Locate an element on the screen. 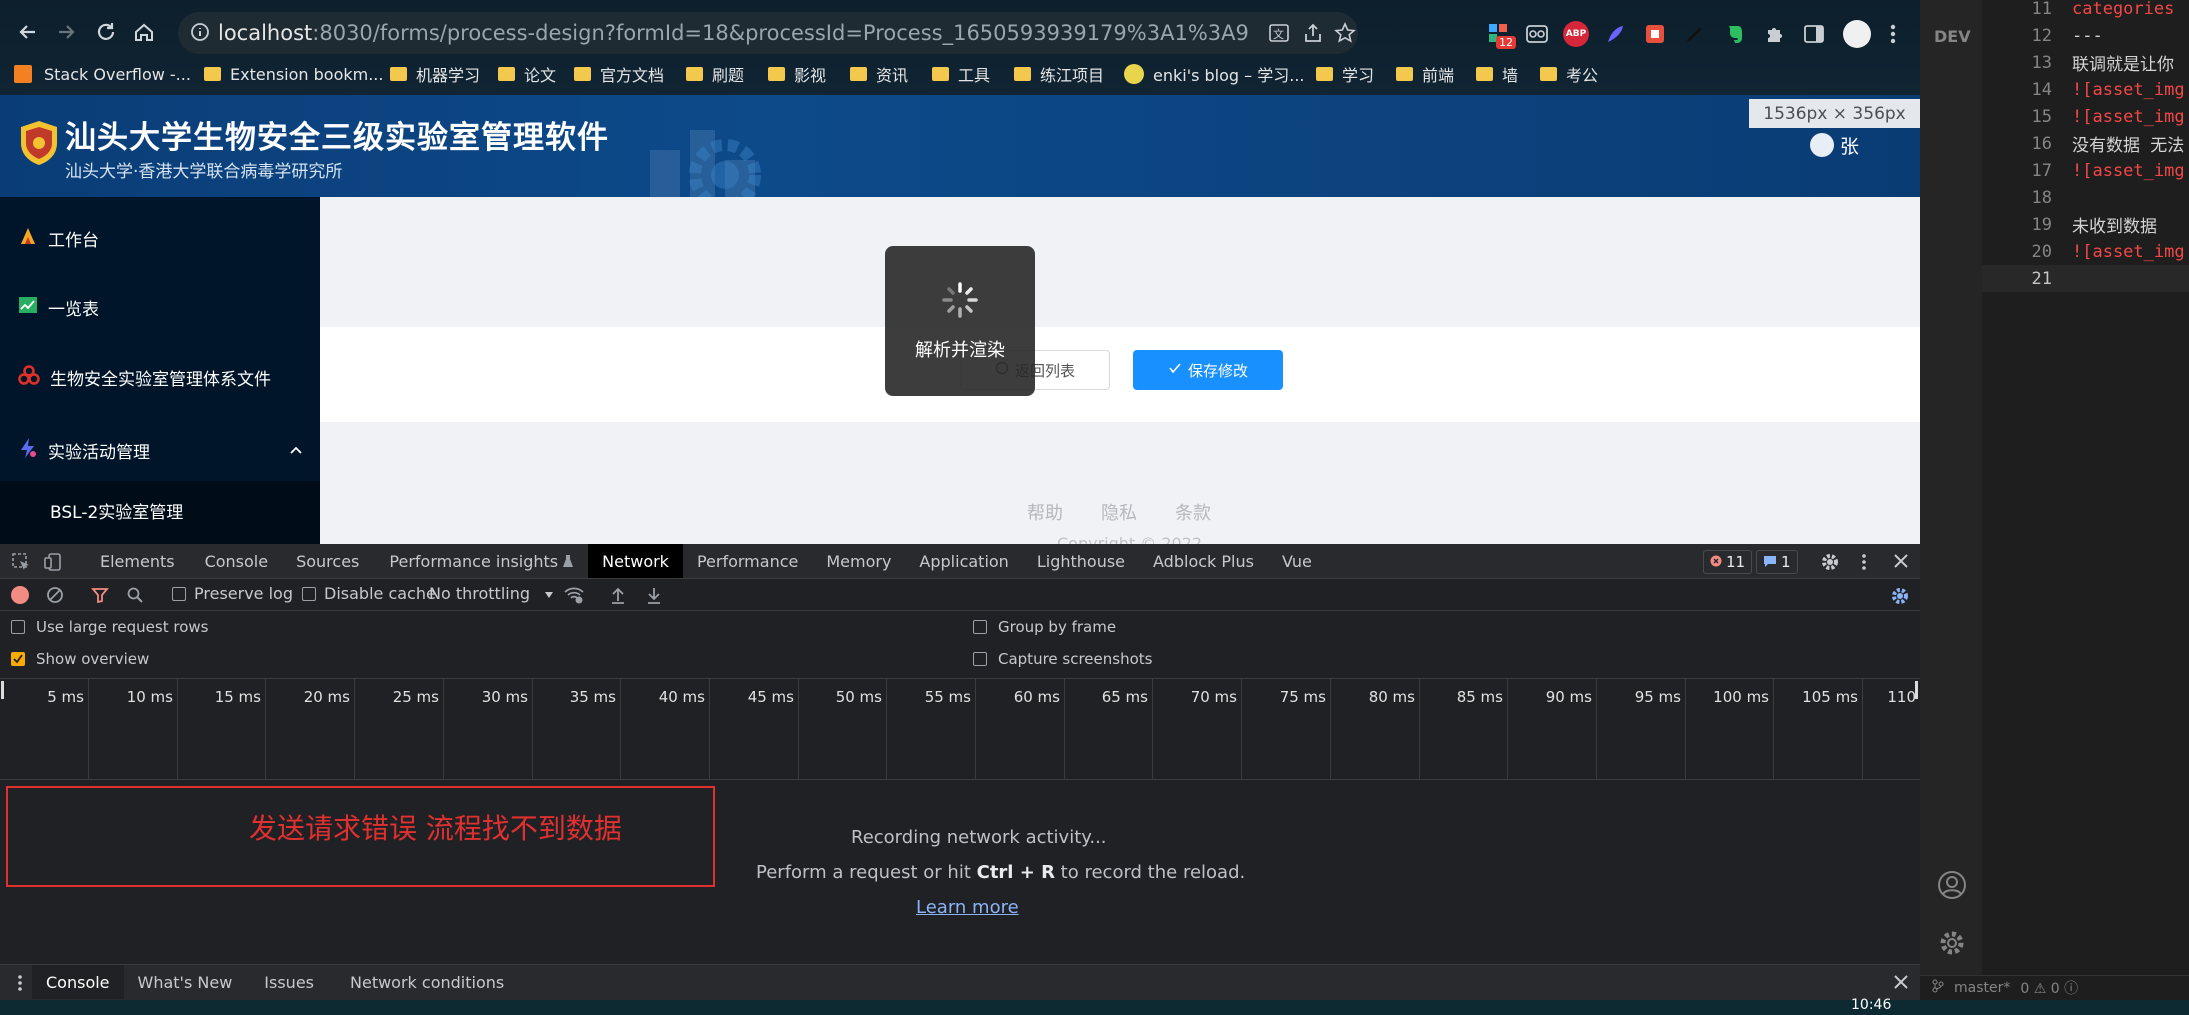 The width and height of the screenshot is (2189, 1015). error-counter: 11 is located at coordinates (1728, 562).